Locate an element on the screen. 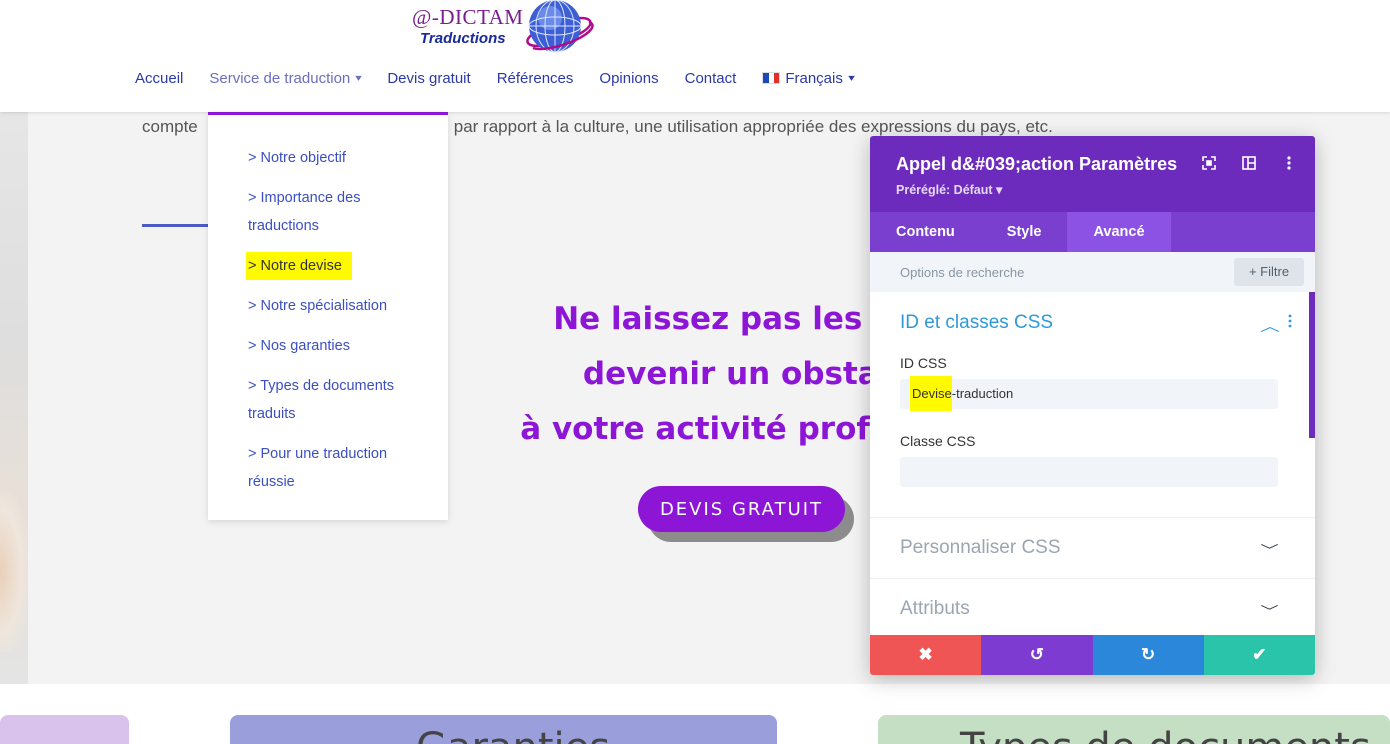 This screenshot has height=744, width=1390. close-icon: ✖ is located at coordinates (925, 654).